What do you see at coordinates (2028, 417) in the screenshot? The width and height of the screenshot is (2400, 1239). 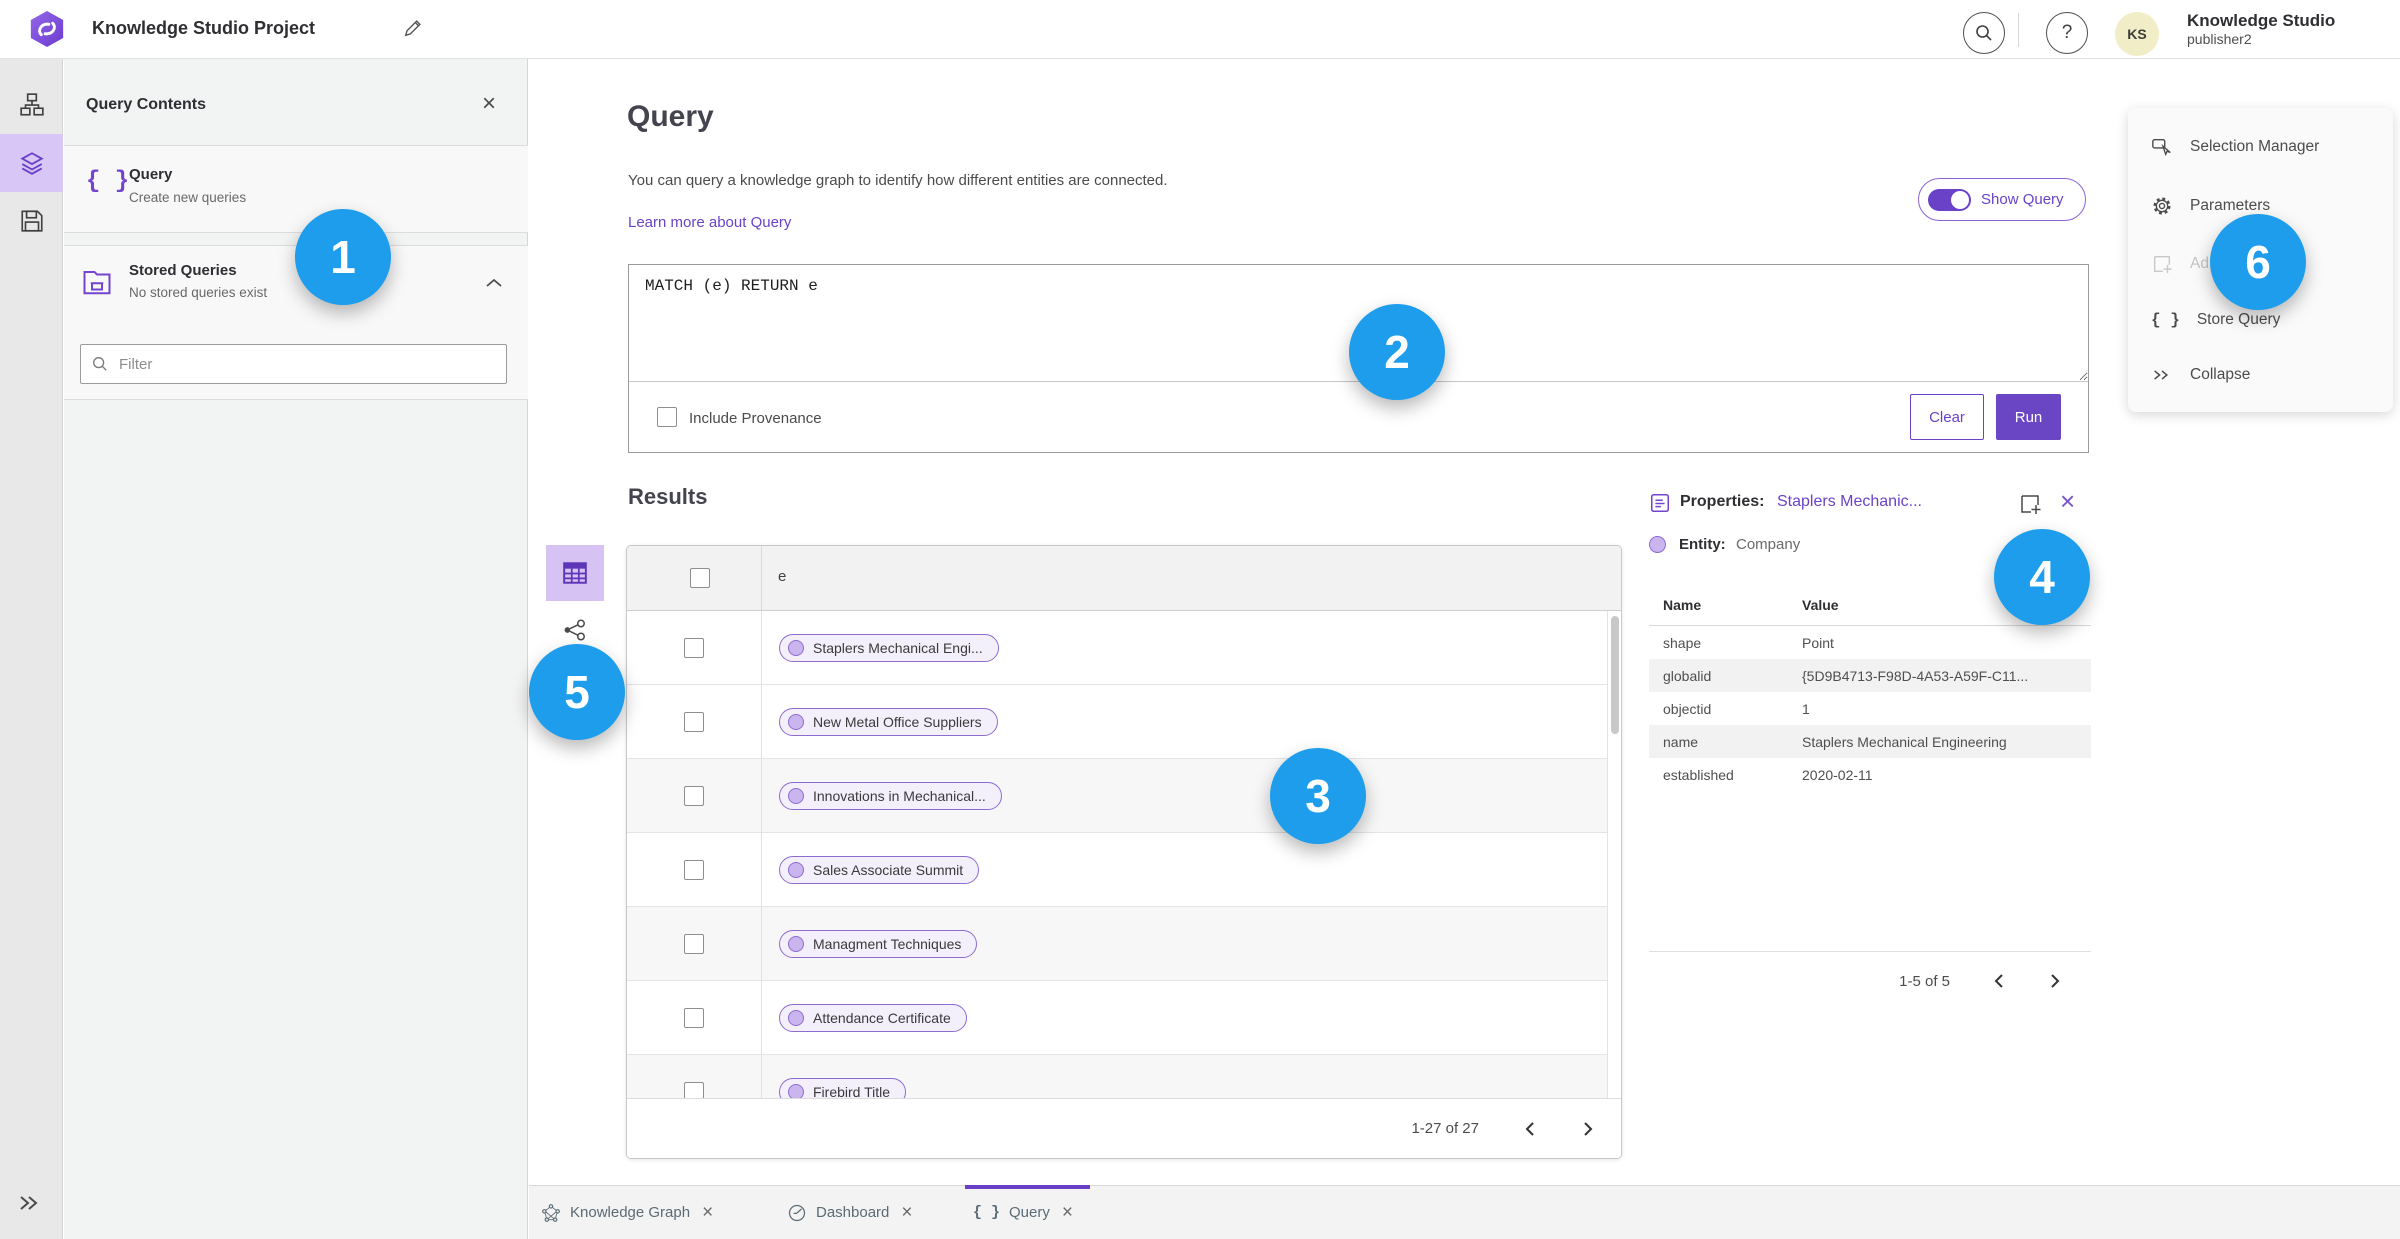 I see `run-button: Run` at bounding box center [2028, 417].